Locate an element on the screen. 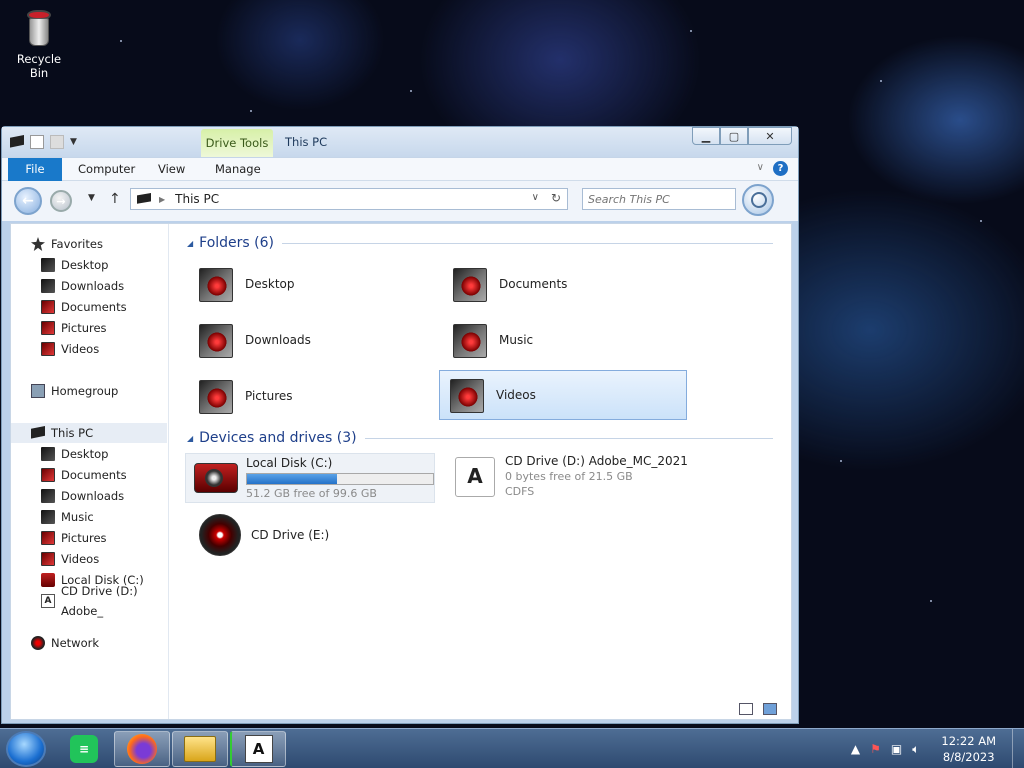  tree-pc-music: Music is located at coordinates (67, 517).